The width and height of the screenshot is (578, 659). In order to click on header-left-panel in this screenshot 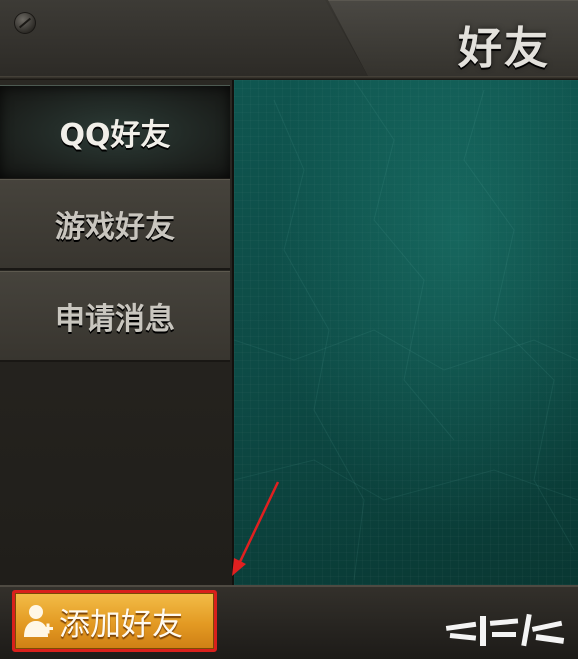, I will do `click(185, 40)`.